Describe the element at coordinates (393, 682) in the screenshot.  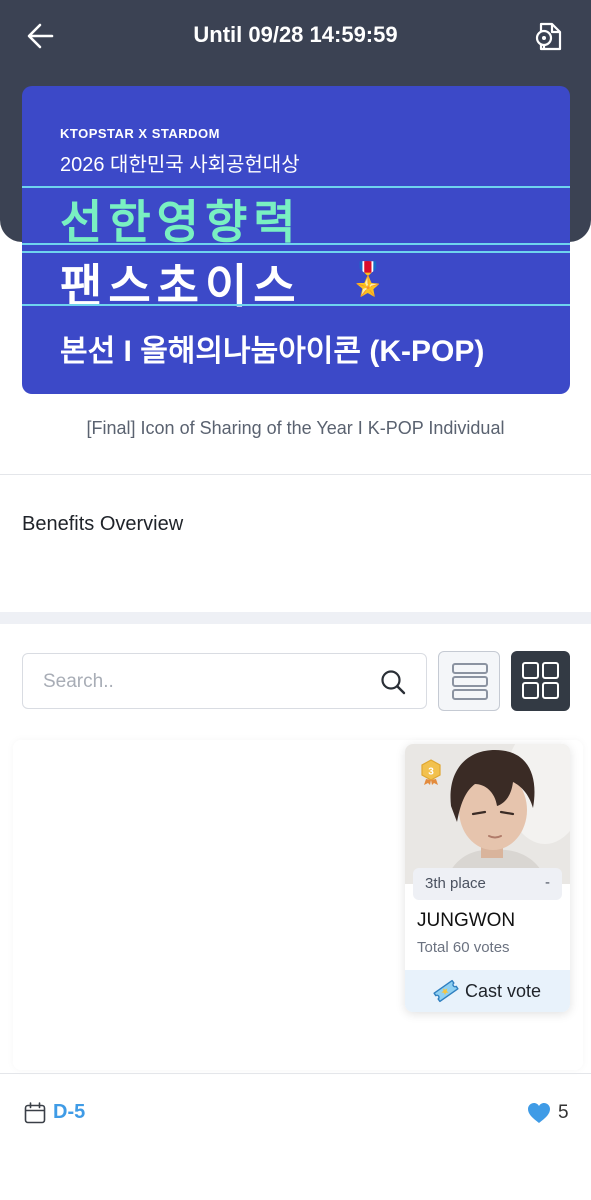
I see `search-icon` at that location.